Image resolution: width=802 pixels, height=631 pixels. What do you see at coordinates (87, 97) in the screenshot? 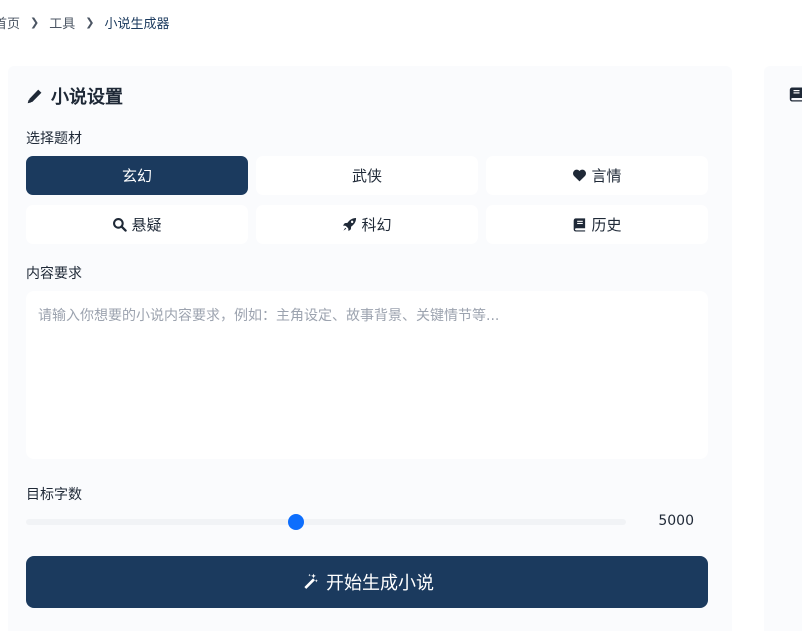
I see `panel-title-text: 小说设置` at bounding box center [87, 97].